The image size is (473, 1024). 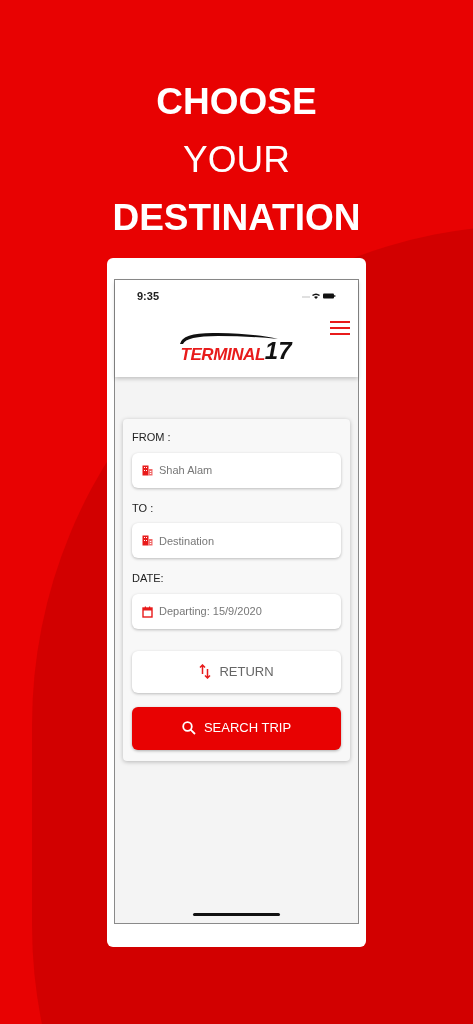 What do you see at coordinates (147, 611) in the screenshot?
I see `calendar-icon` at bounding box center [147, 611].